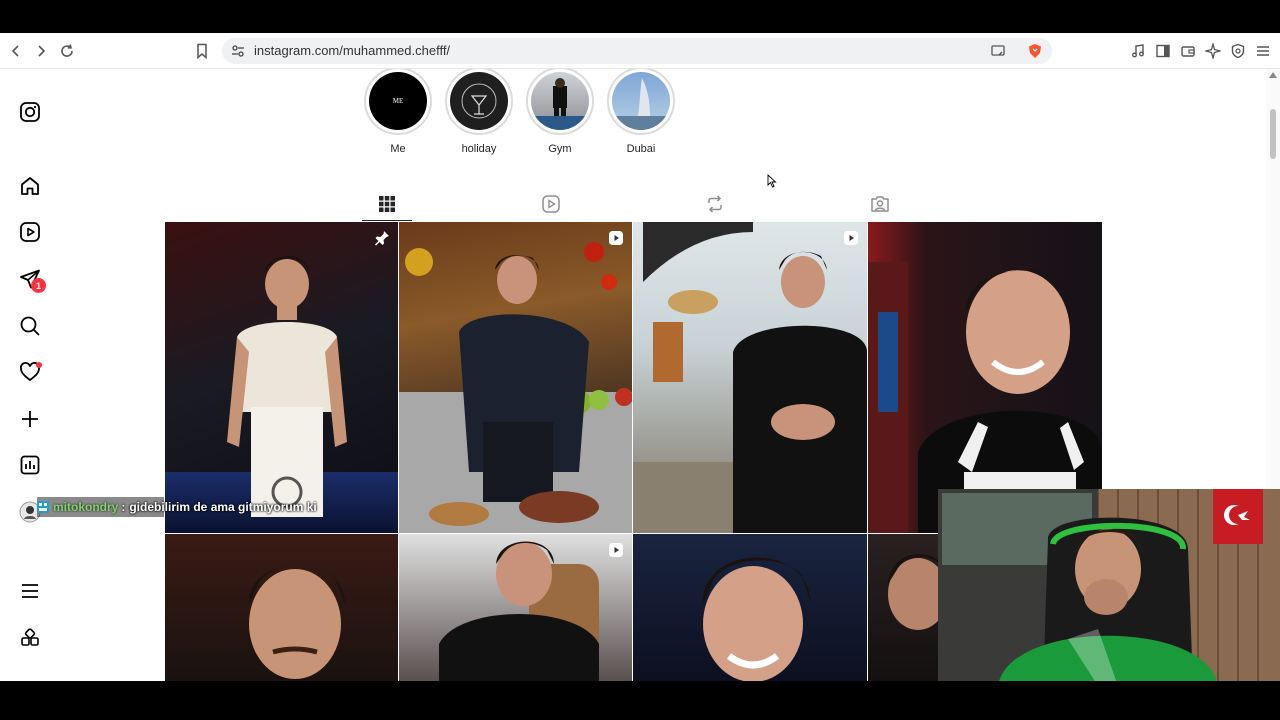 The width and height of the screenshot is (1280, 720). I want to click on leo-ai-icon, so click(1213, 51).